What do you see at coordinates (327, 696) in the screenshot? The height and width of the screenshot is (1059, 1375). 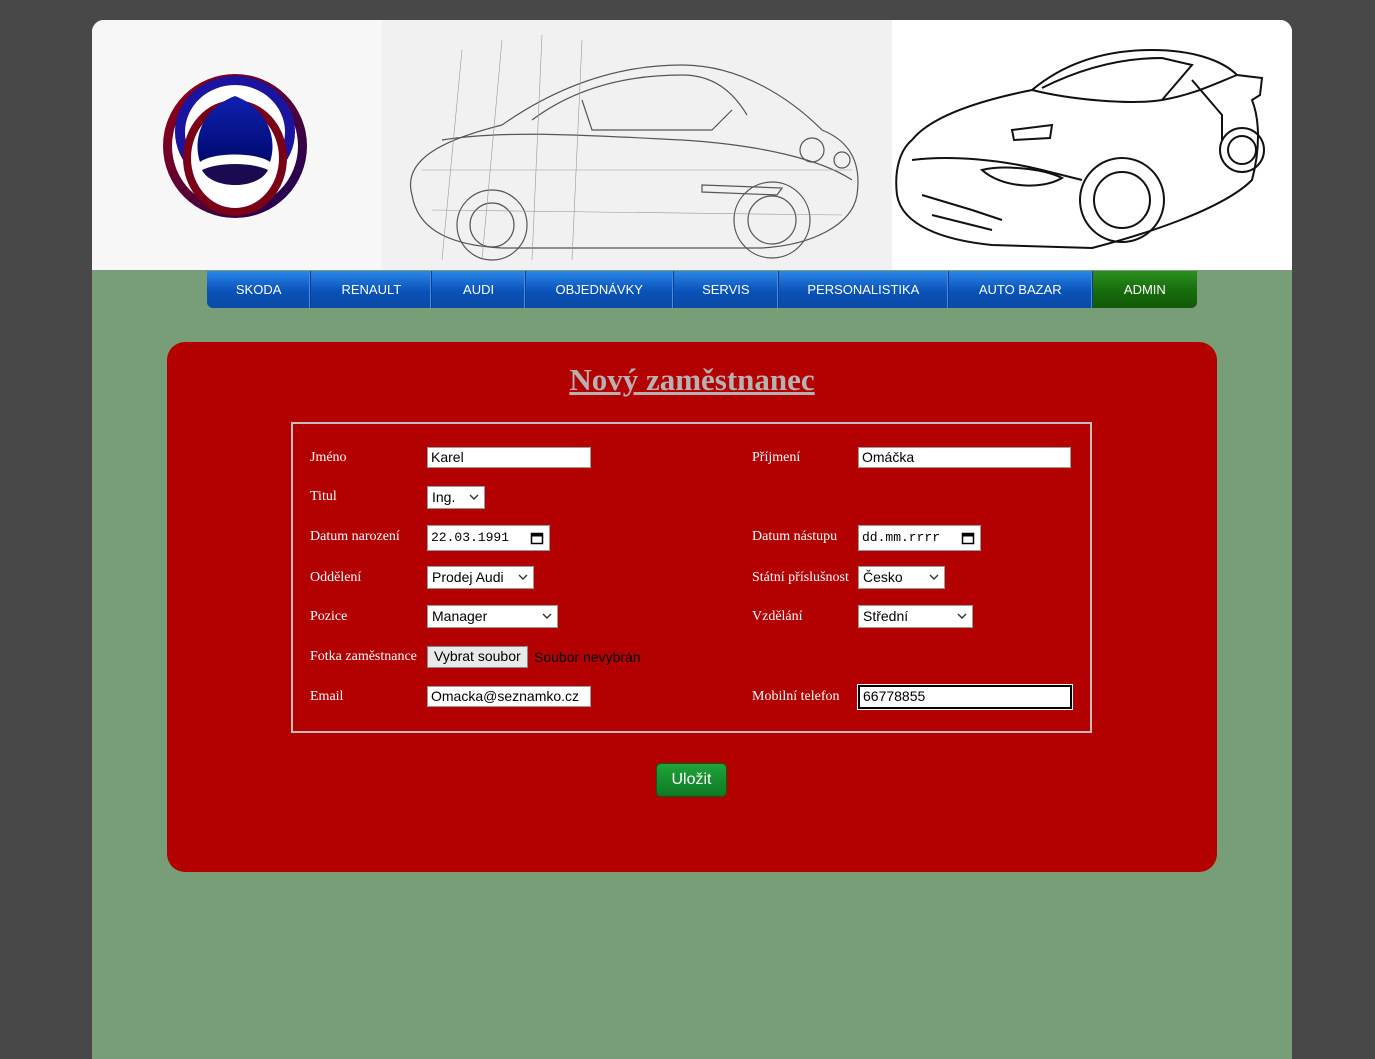 I see `email-label: Email` at bounding box center [327, 696].